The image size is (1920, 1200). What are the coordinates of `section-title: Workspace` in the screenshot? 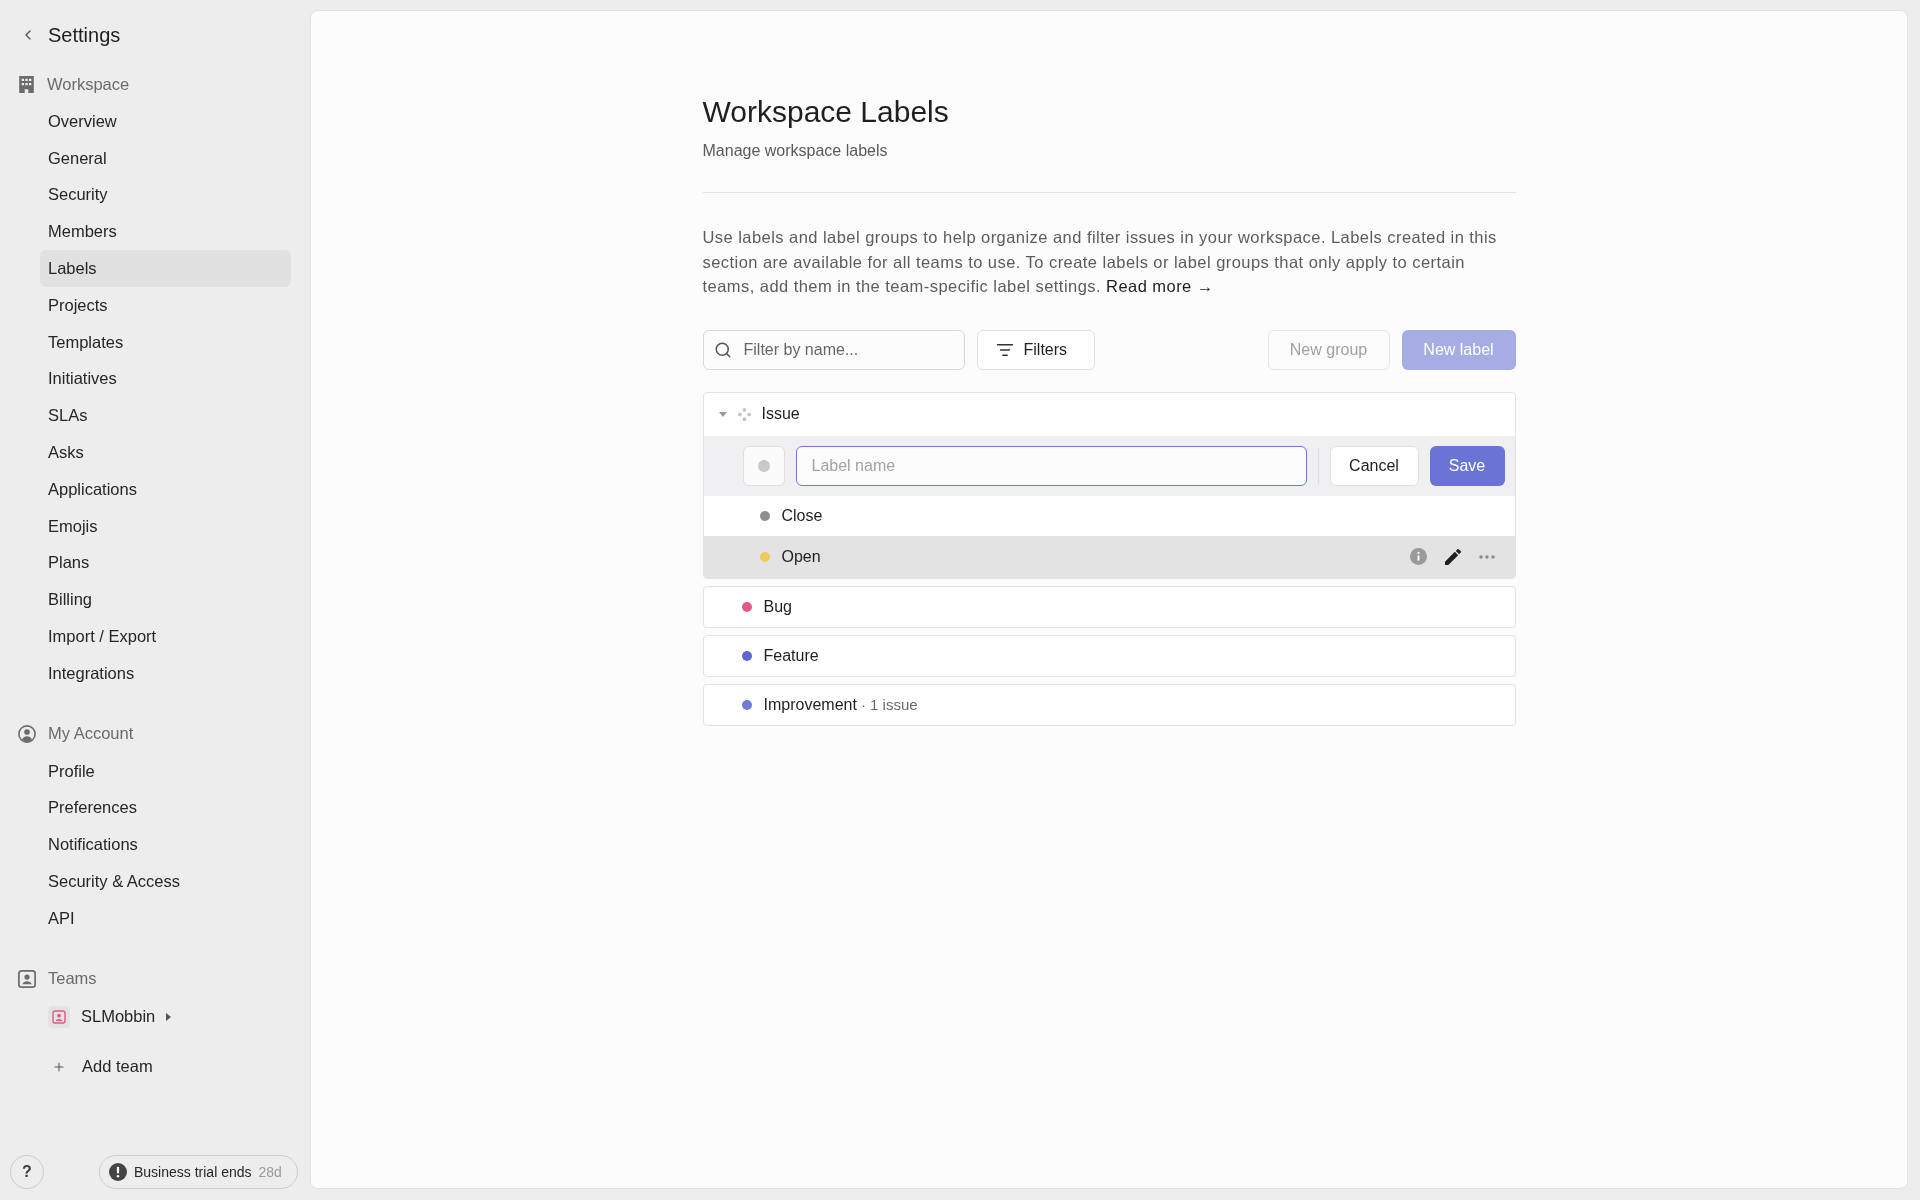 It's located at (88, 84).